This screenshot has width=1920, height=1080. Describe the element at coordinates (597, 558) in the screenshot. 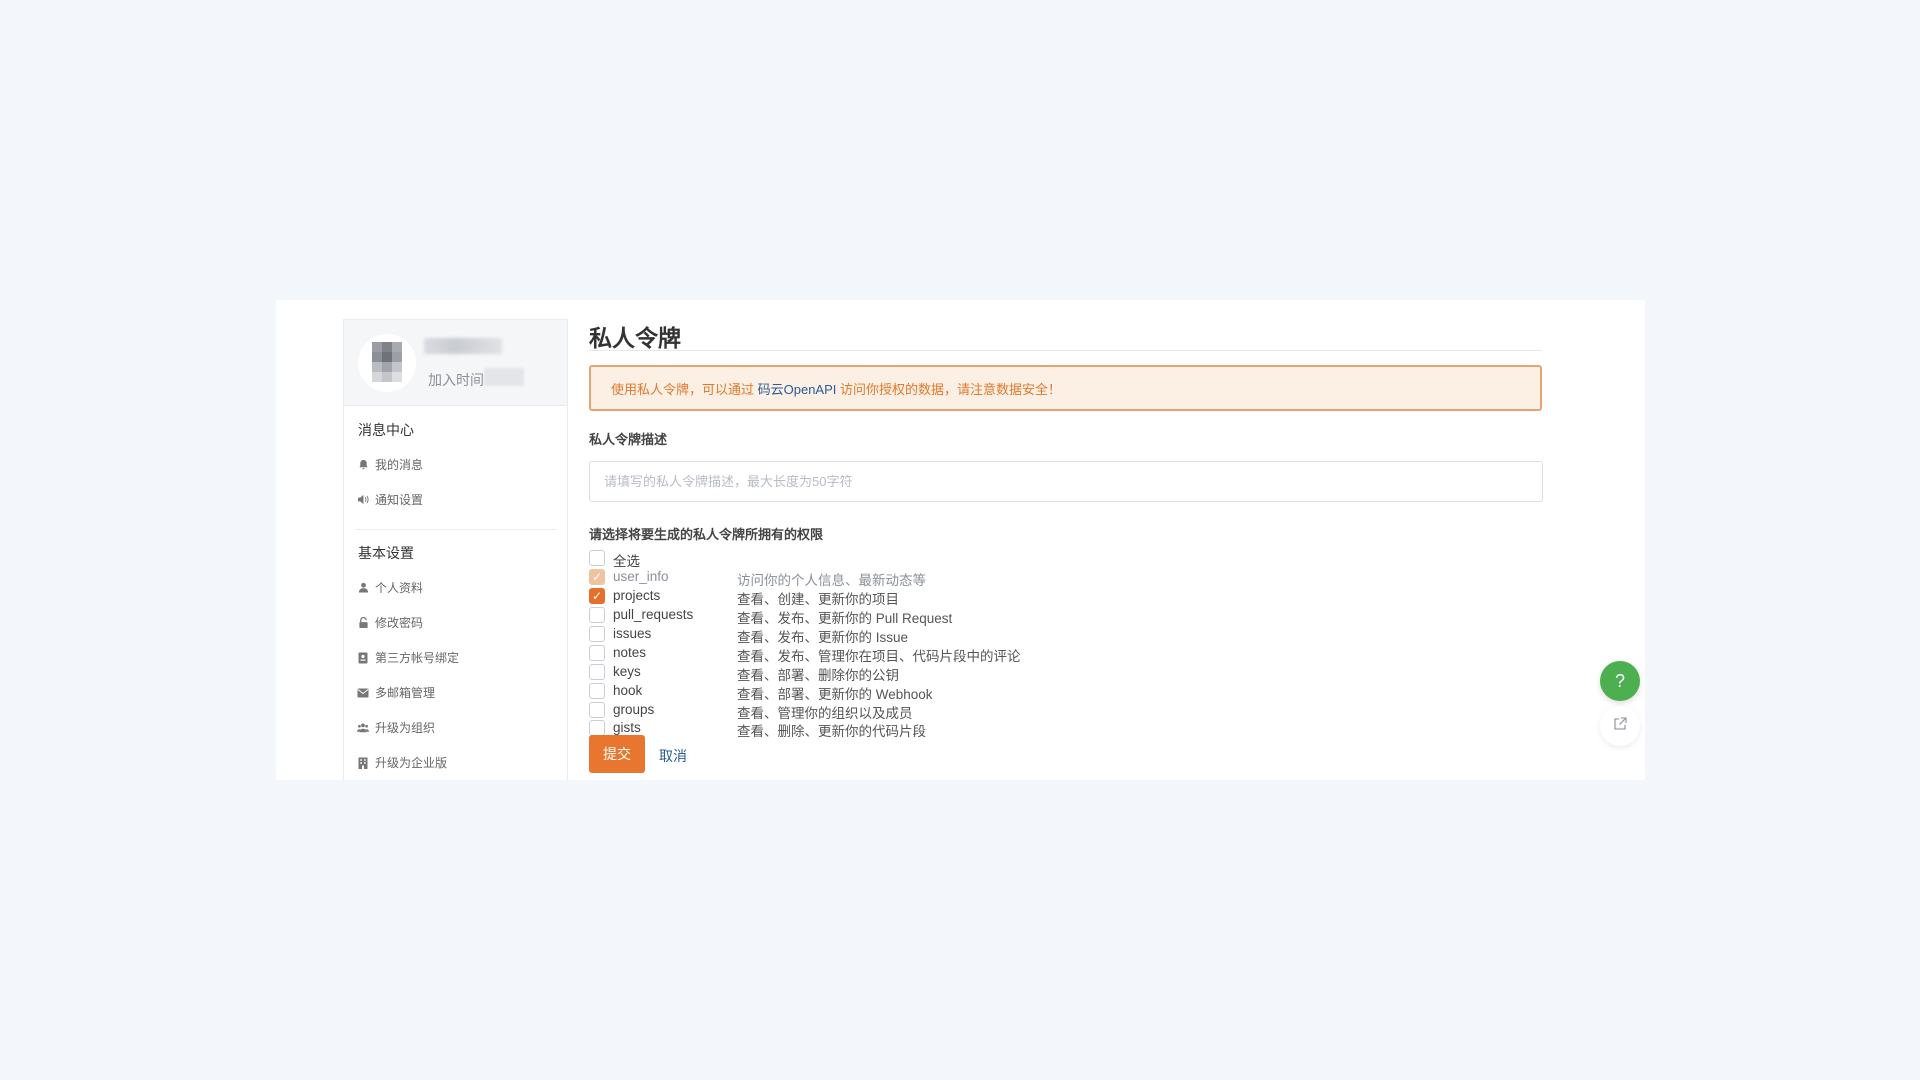

I see `select-all-checkbox` at that location.